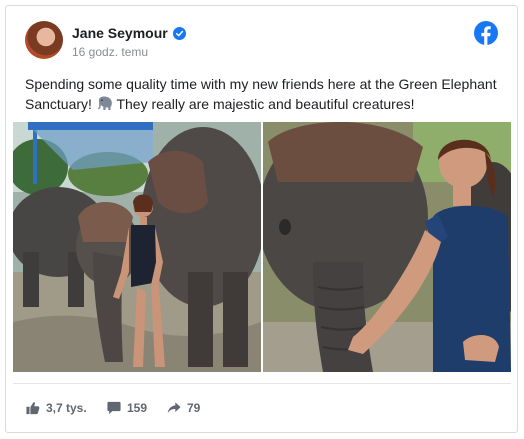 This screenshot has width=524, height=439. I want to click on comment-button: 159, so click(127, 408).